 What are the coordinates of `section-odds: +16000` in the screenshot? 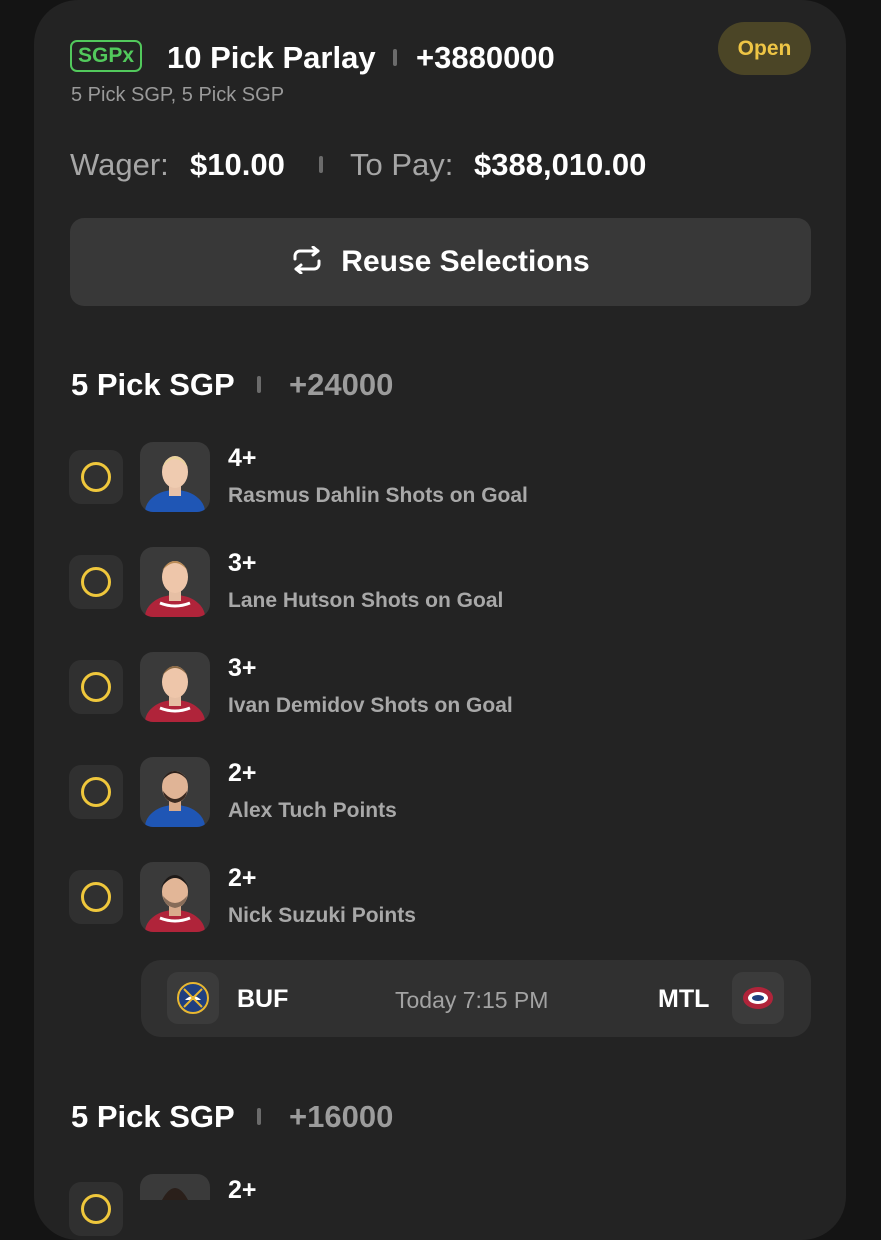 It's located at (341, 1116).